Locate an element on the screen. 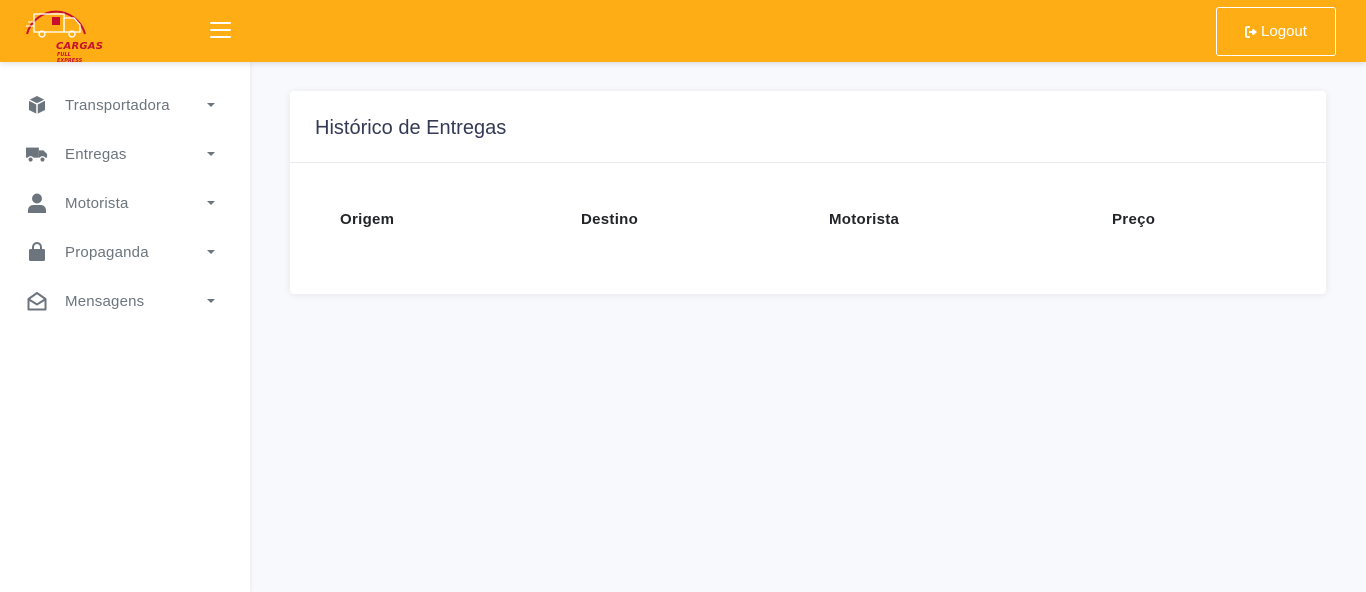 This screenshot has height=592, width=1366. sidebar-item-mensagens: Mensagens is located at coordinates (125, 301).